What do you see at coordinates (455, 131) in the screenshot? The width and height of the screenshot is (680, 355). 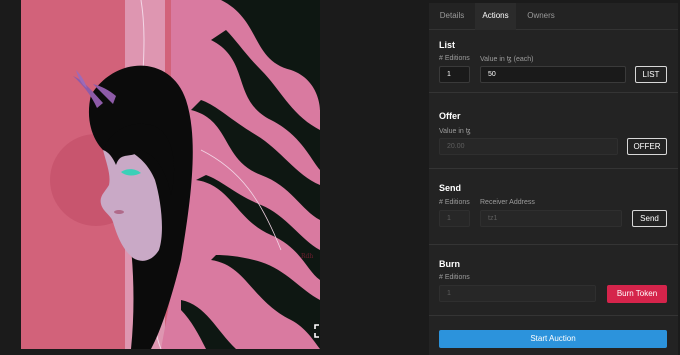 I see `offer-value-label: Value in ꜩ` at bounding box center [455, 131].